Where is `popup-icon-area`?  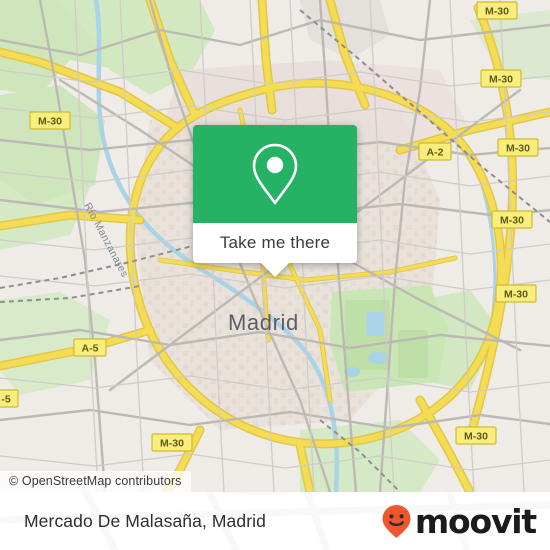
popup-icon-area is located at coordinates (275, 174).